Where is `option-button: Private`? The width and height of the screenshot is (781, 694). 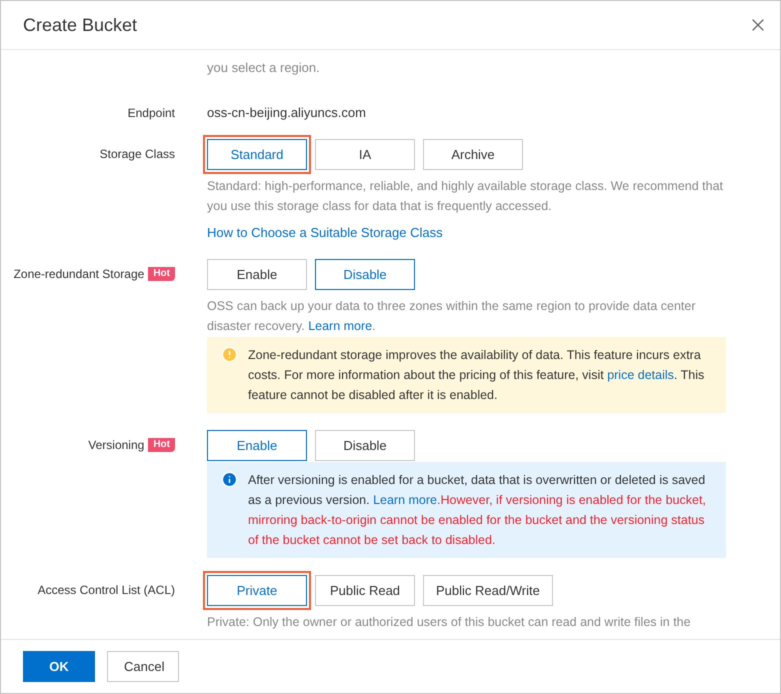 option-button: Private is located at coordinates (257, 590).